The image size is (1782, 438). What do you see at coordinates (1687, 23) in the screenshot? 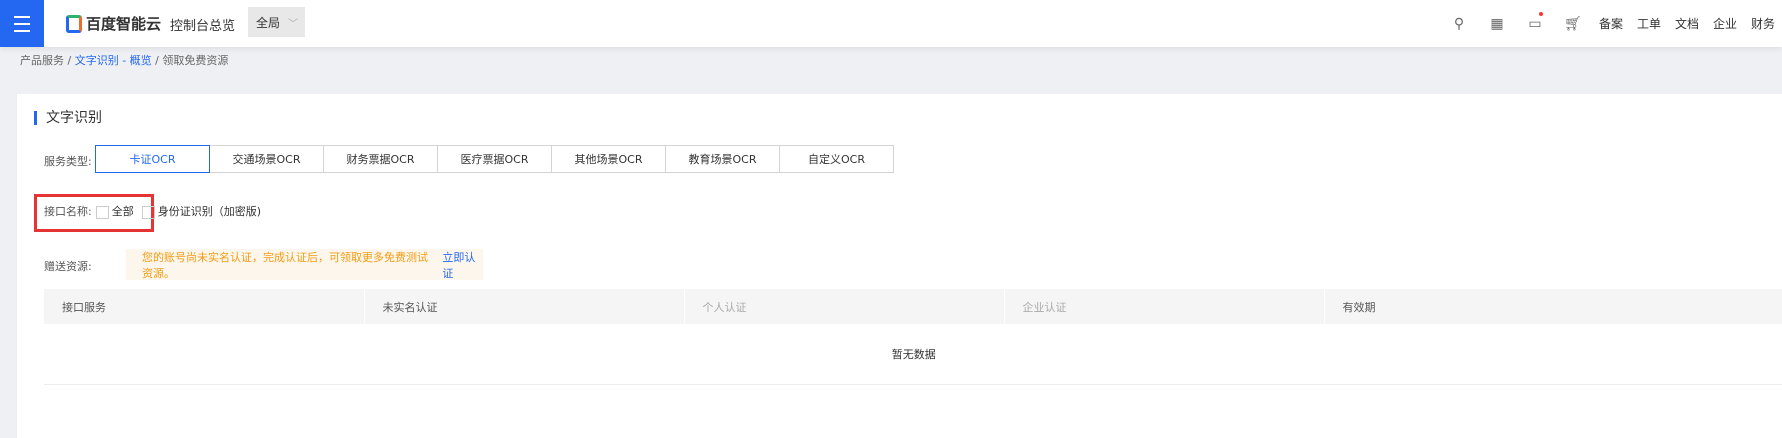
I see `nav-docs: 文档` at bounding box center [1687, 23].